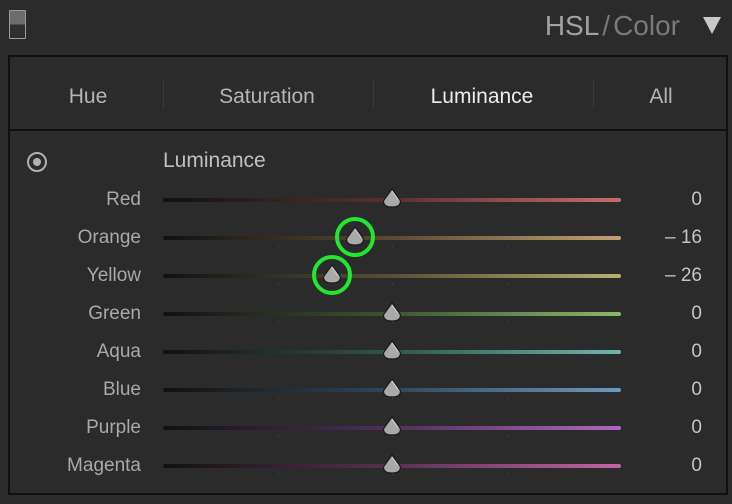  What do you see at coordinates (368, 93) in the screenshot?
I see `tab-bar: Hue Saturation Luminance All` at bounding box center [368, 93].